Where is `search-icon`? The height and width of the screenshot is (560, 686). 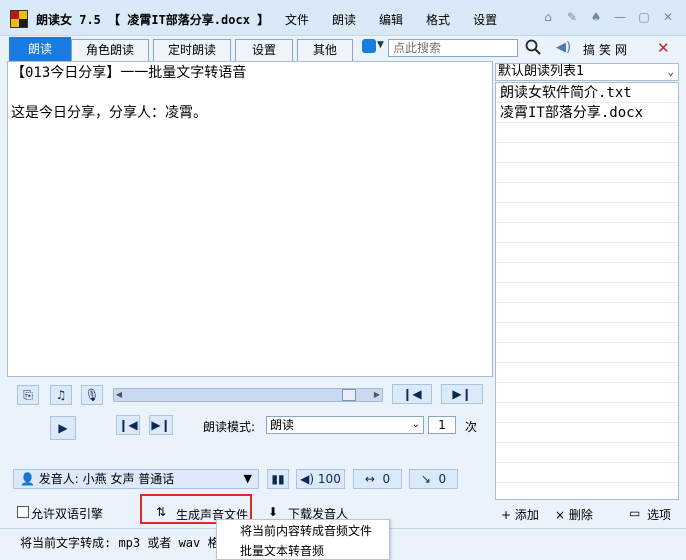 search-icon is located at coordinates (534, 48).